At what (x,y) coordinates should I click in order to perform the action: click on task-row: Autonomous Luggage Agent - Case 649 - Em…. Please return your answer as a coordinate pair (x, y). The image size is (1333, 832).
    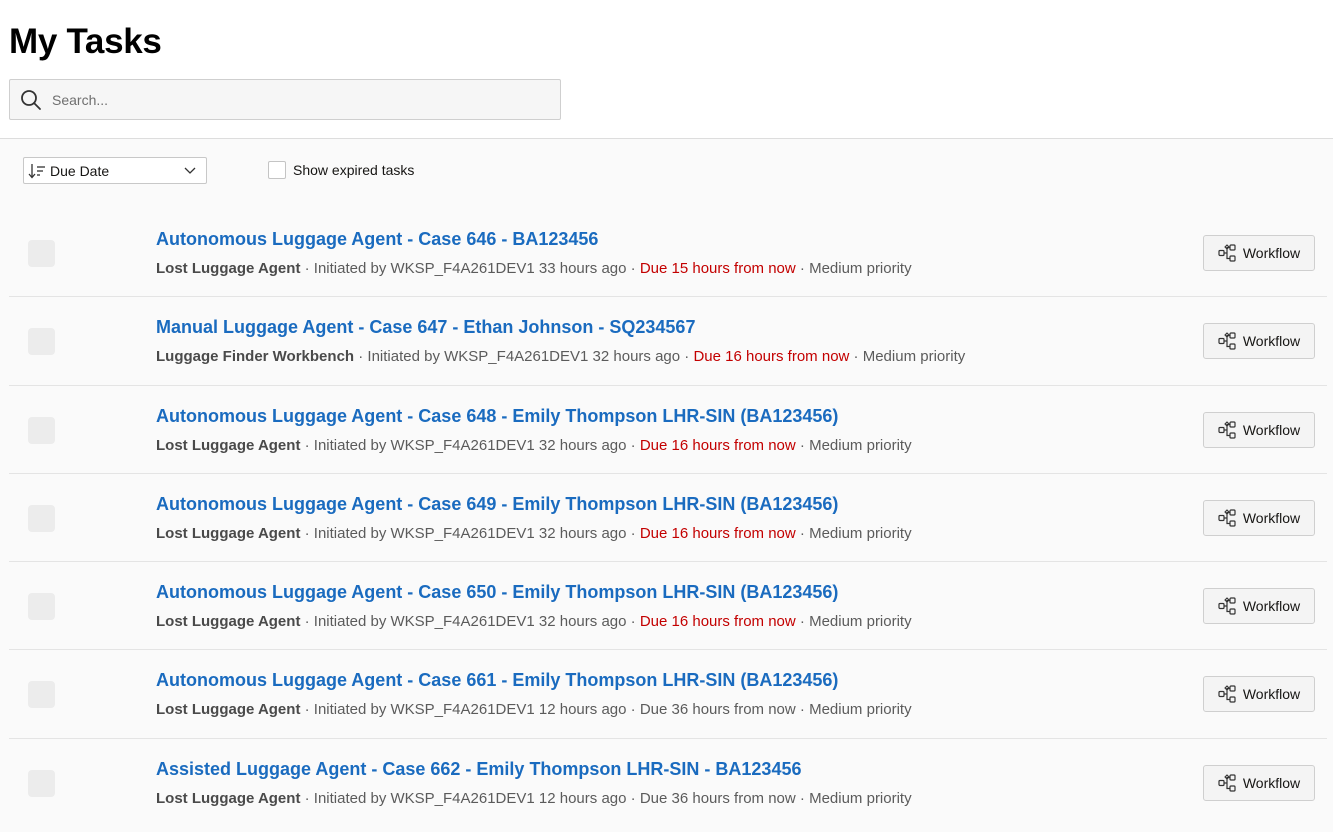
    Looking at the image, I should click on (668, 518).